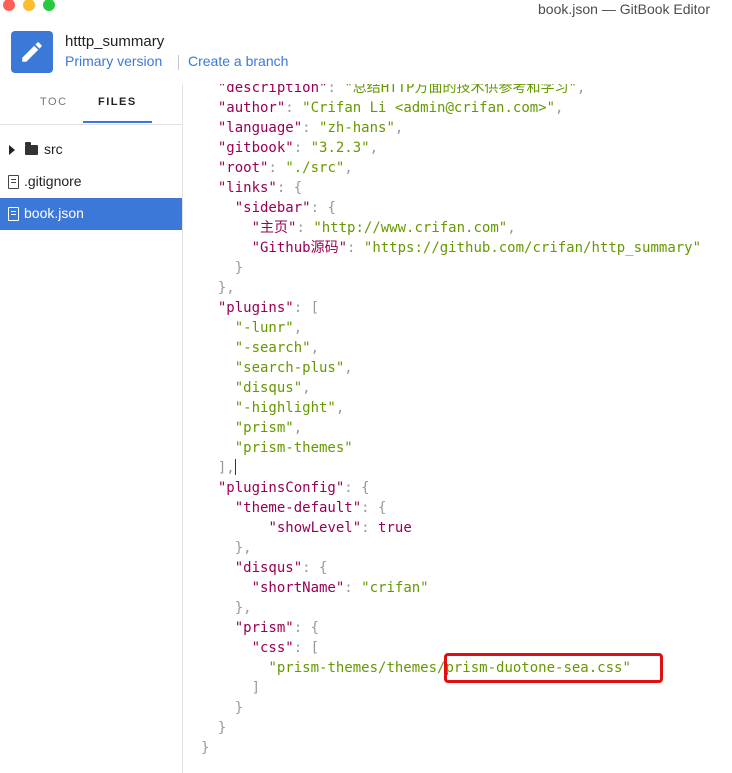  I want to click on tab-toc: TOC, so click(54, 102).